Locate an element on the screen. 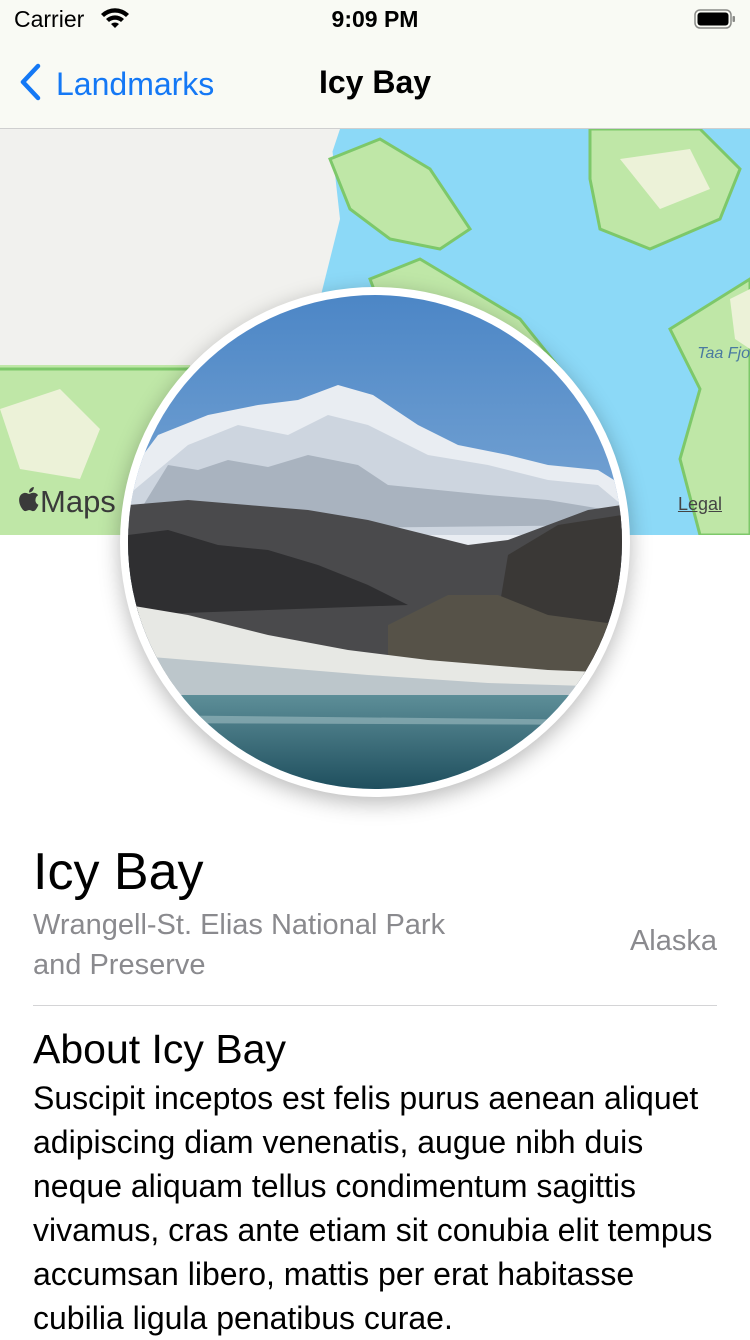 The width and height of the screenshot is (750, 1340). maps-label: Maps is located at coordinates (78, 501).